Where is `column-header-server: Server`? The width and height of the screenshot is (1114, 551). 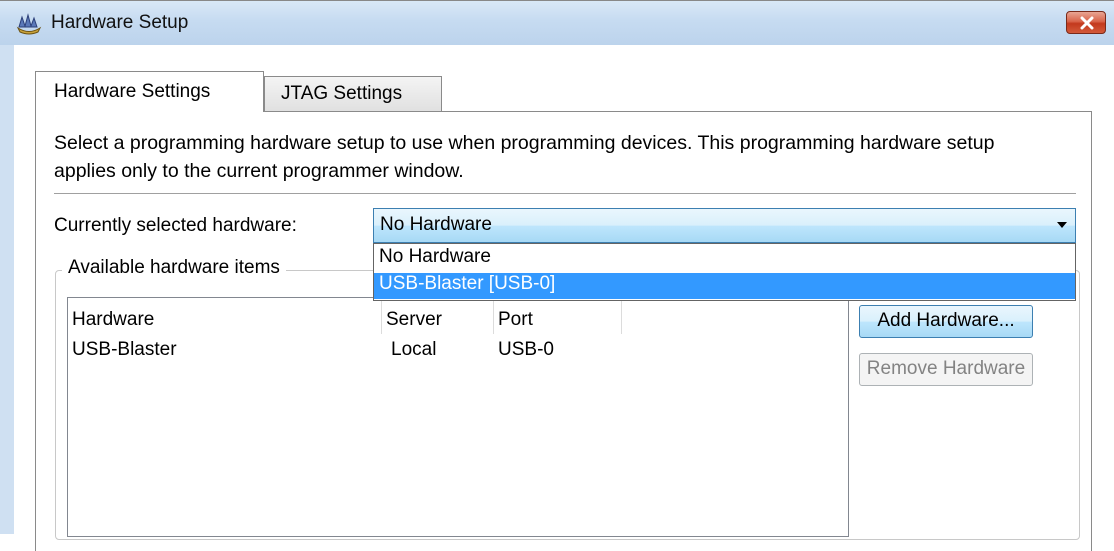 column-header-server: Server is located at coordinates (438, 316).